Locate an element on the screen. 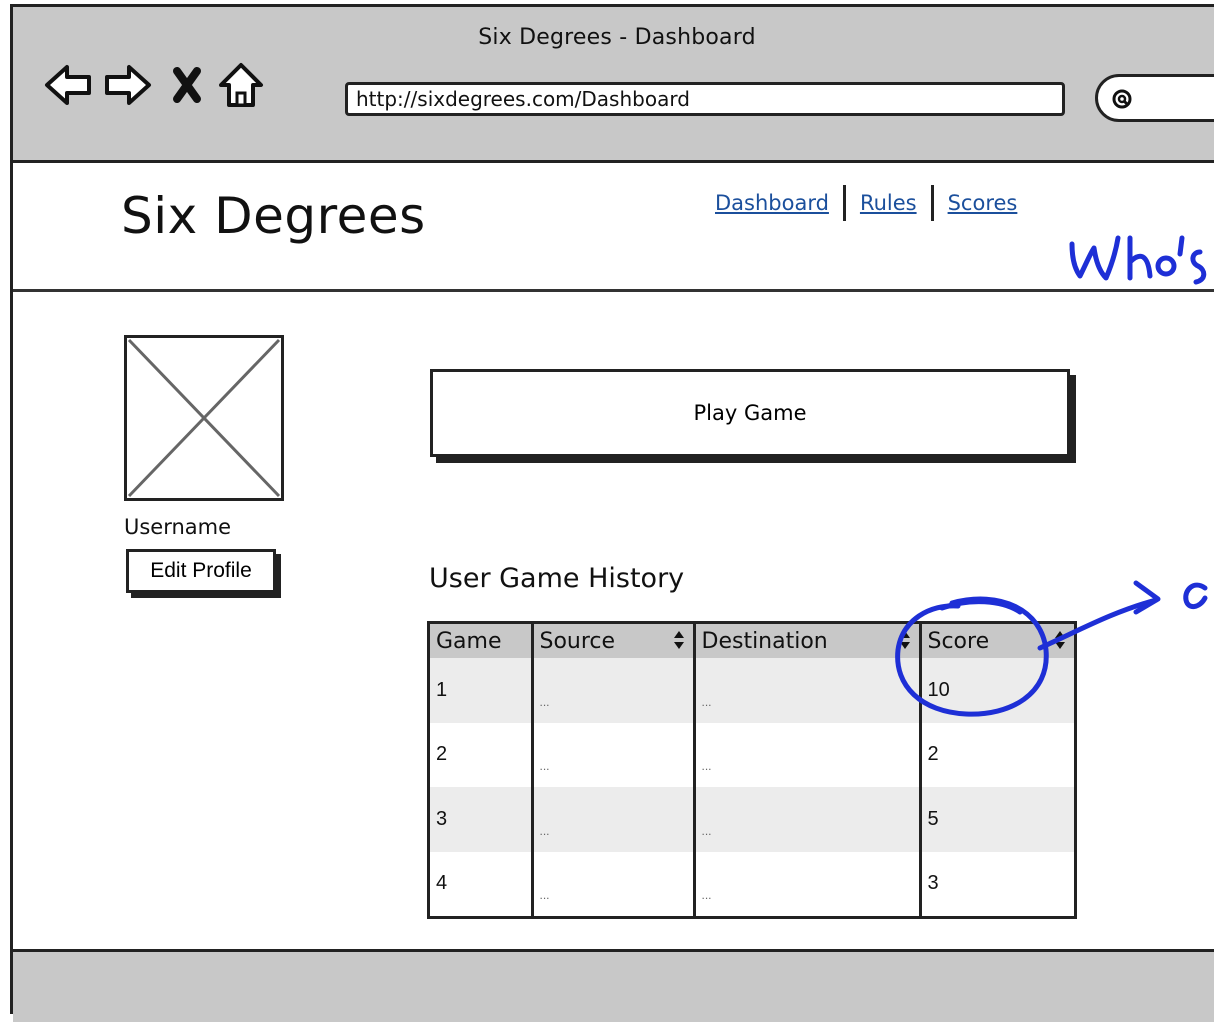  browser-search-field is located at coordinates (1154, 98).